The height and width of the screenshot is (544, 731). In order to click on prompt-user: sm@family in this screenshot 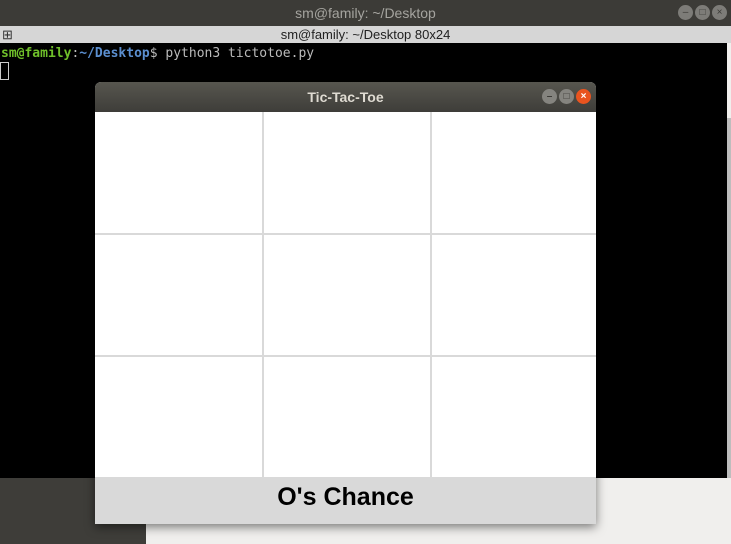, I will do `click(36, 53)`.